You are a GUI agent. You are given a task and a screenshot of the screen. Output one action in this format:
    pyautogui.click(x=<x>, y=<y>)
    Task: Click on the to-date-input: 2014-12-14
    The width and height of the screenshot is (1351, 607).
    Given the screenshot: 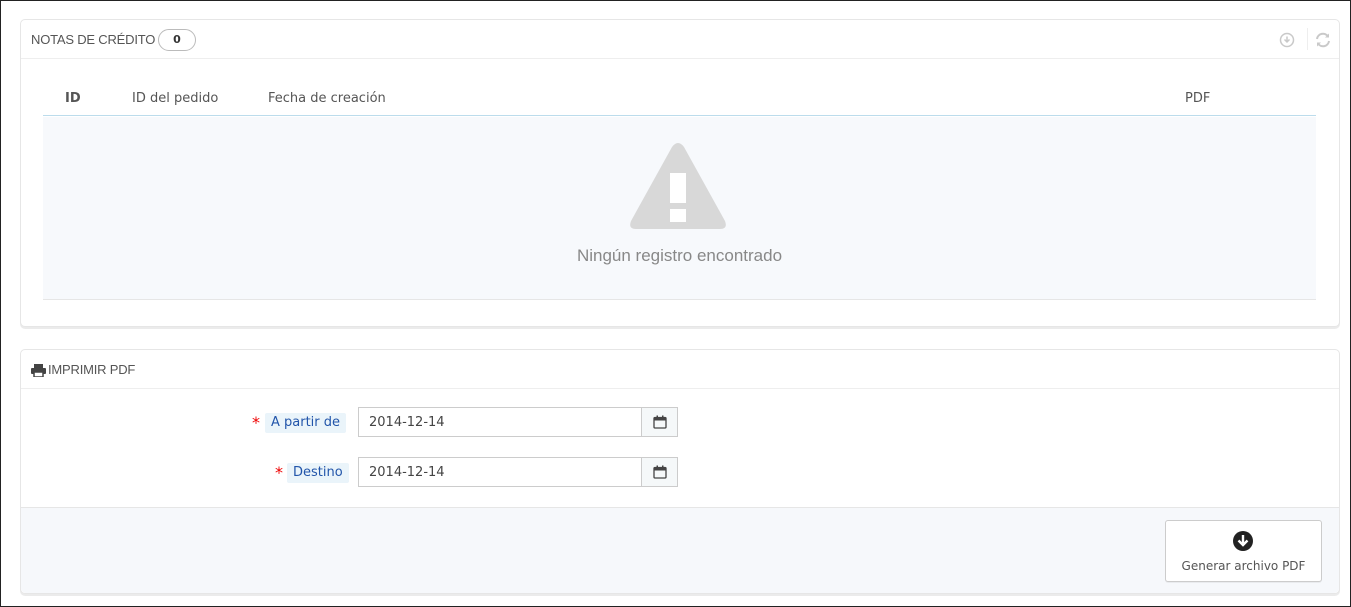 What is the action you would take?
    pyautogui.click(x=499, y=472)
    